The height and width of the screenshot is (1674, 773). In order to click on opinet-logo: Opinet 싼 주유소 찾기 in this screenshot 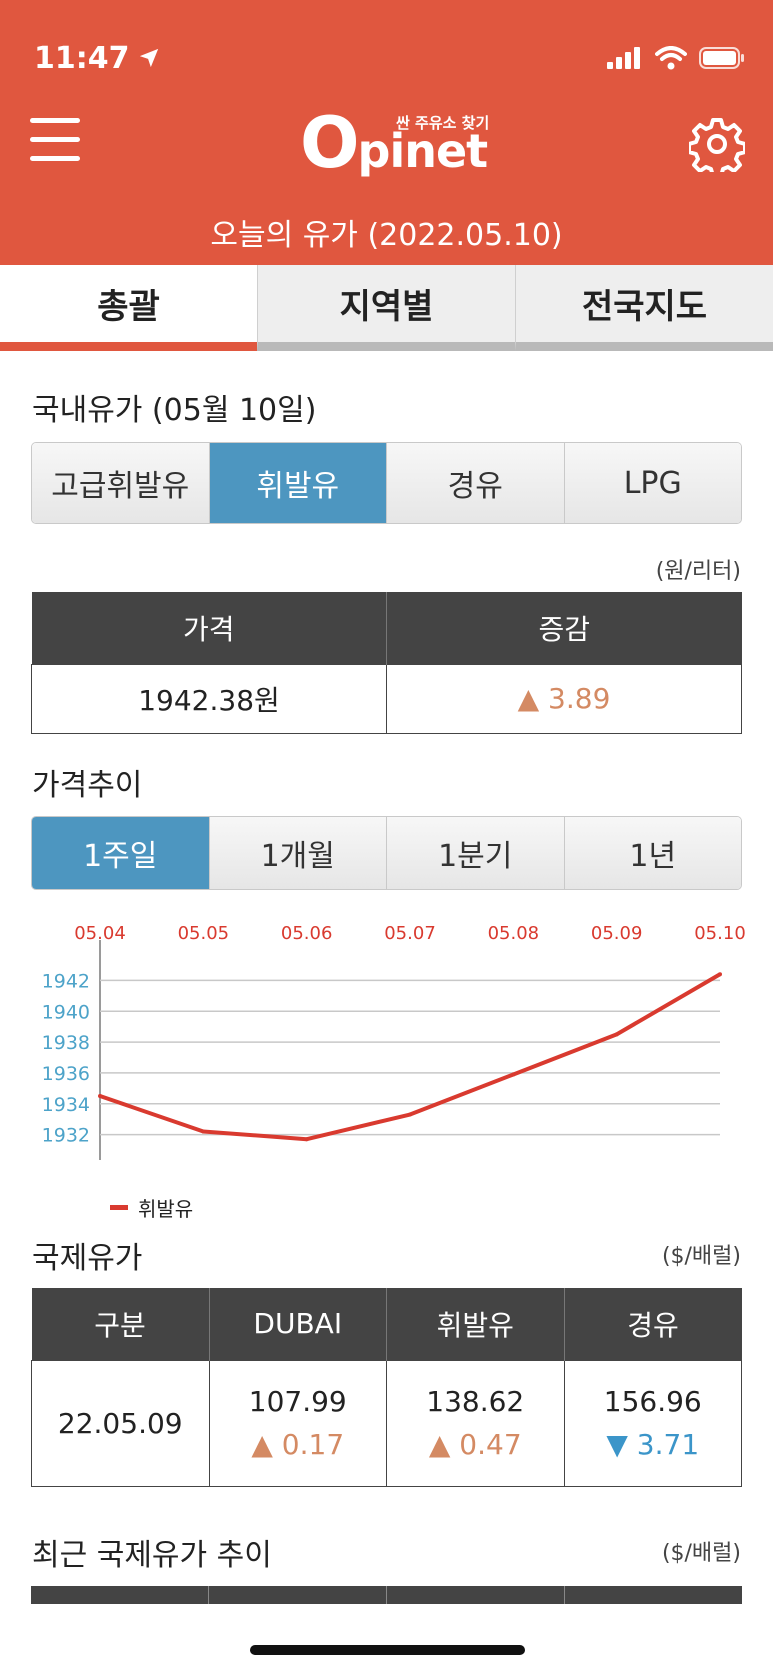, I will do `click(400, 143)`.